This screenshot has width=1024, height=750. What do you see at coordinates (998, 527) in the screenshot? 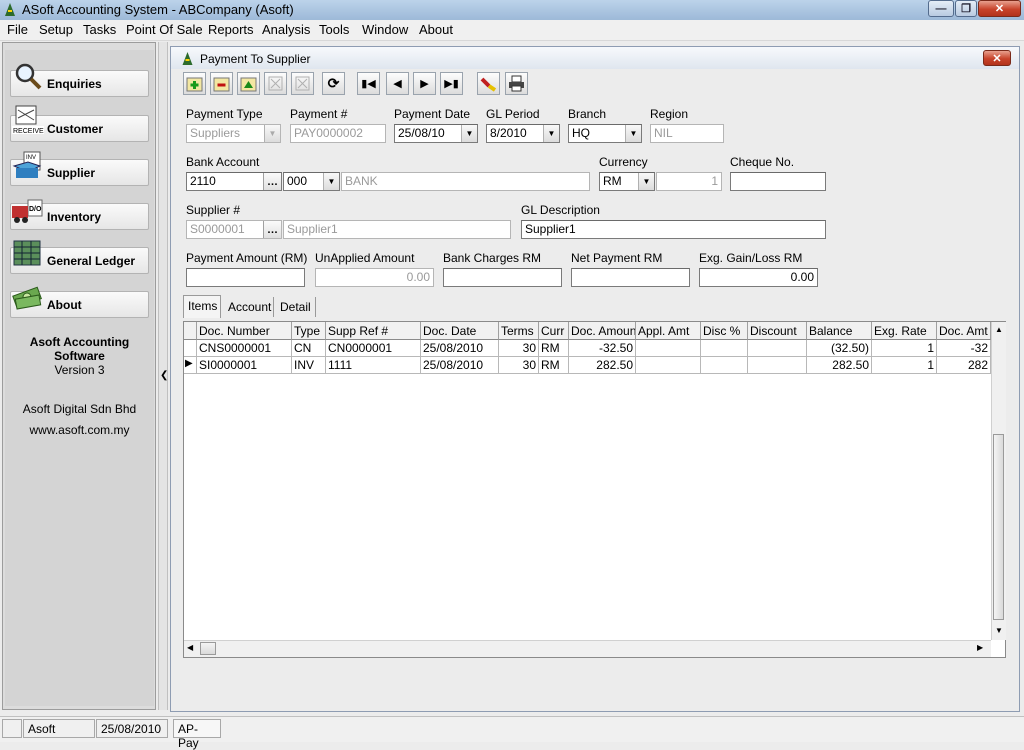
I see `vertical-scroll-thumb` at bounding box center [998, 527].